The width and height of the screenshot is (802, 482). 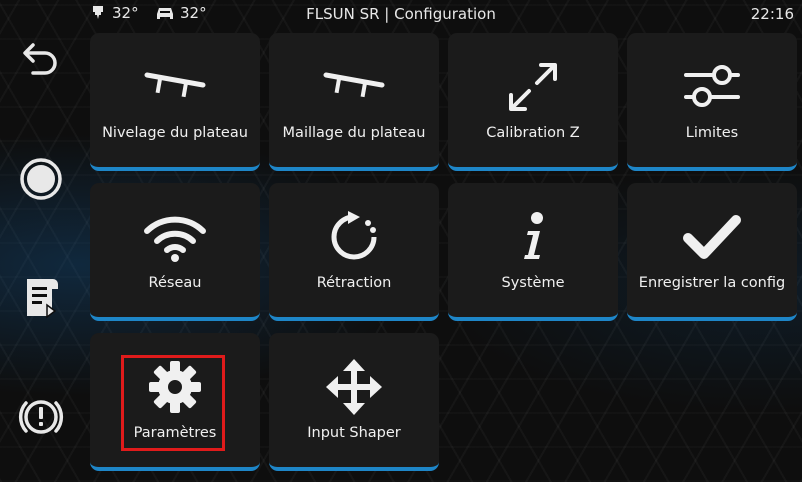 I want to click on tile-bed-mesh: Maillage du plateau, so click(x=354, y=102).